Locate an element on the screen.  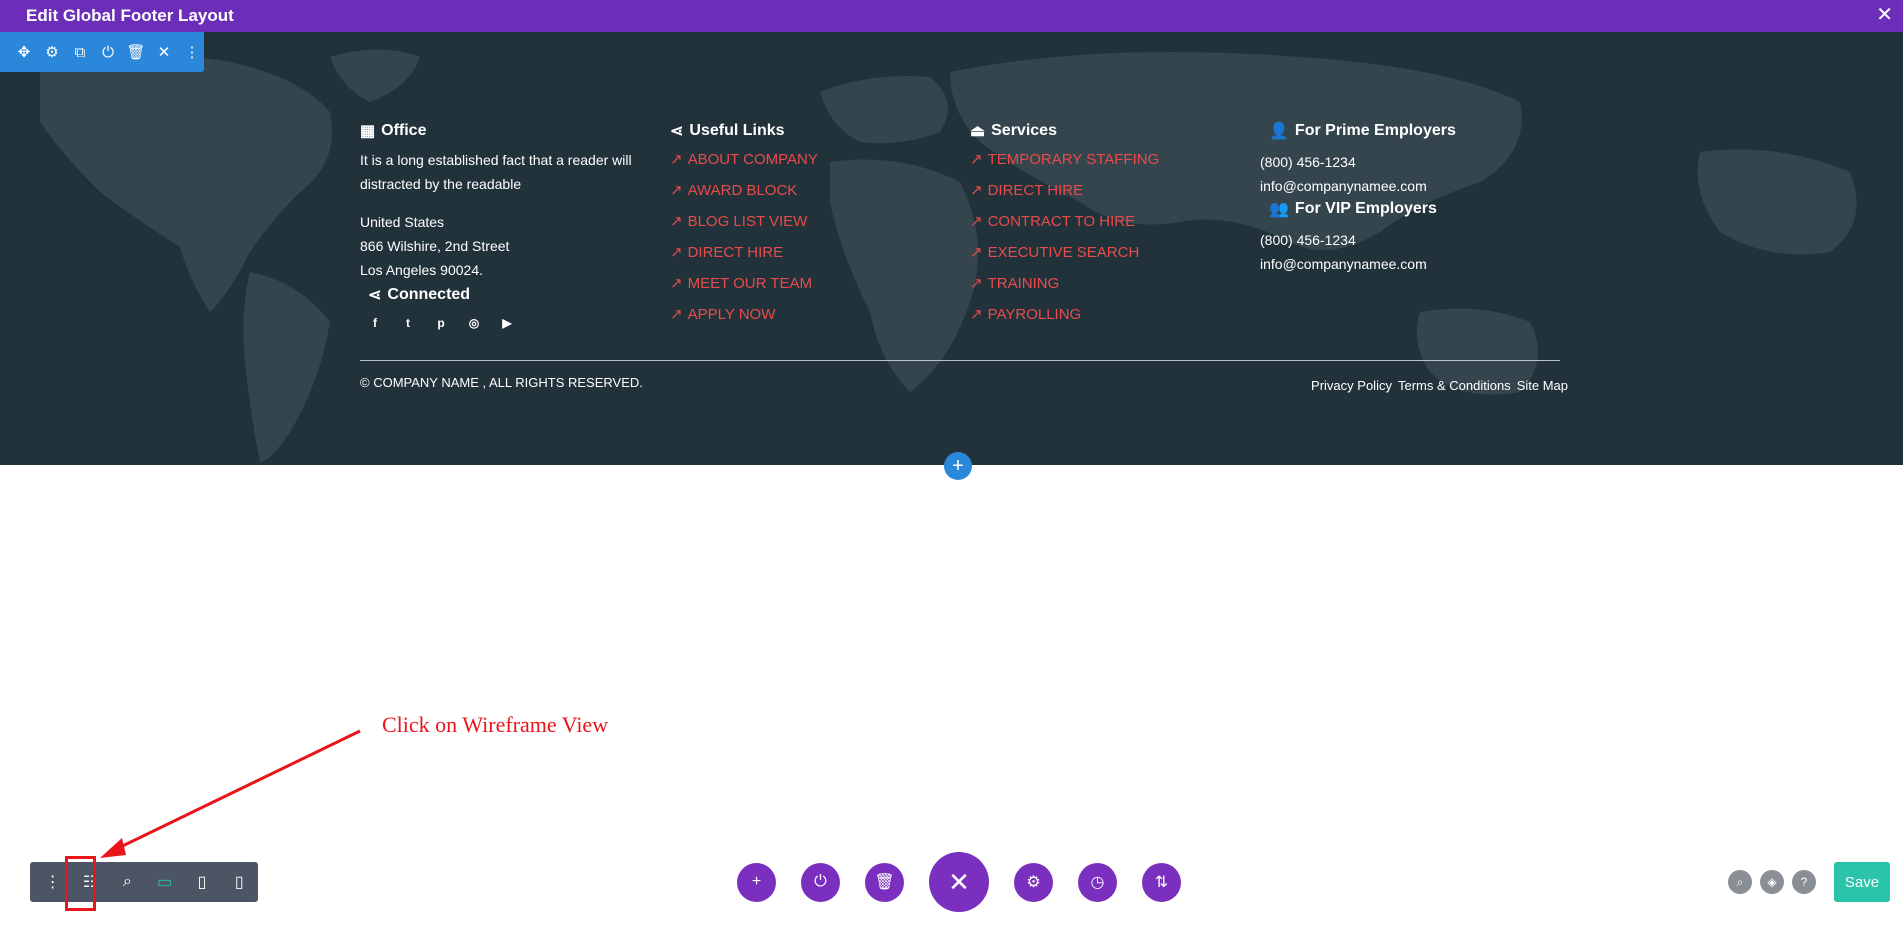
save-button: Save is located at coordinates (1862, 882).